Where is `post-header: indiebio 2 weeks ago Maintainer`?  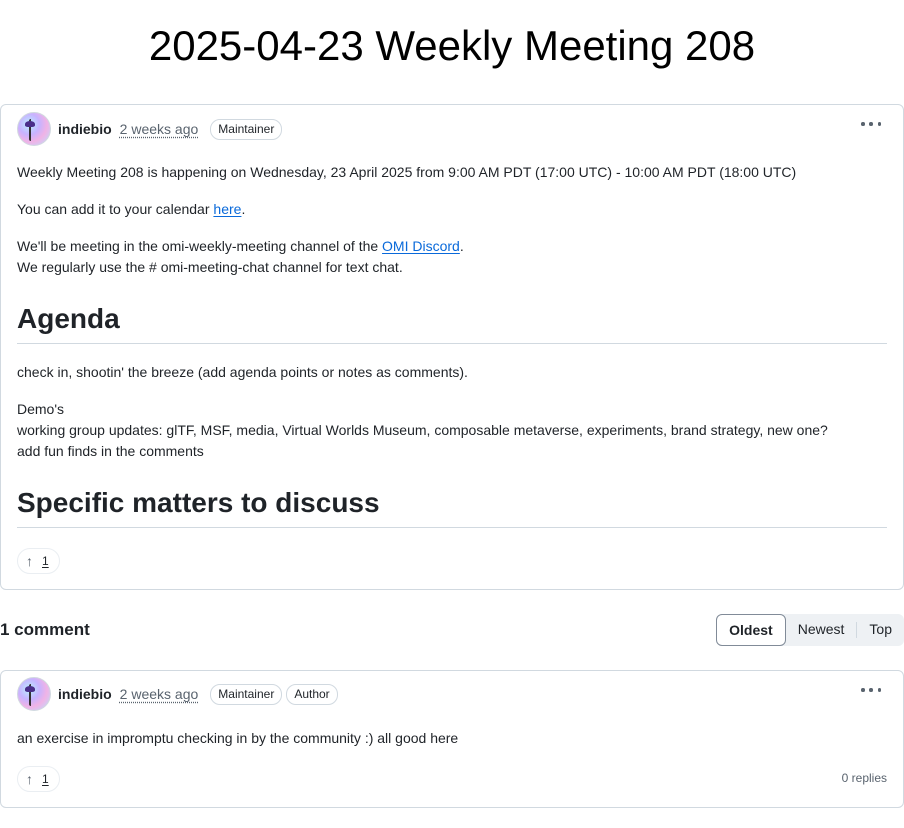 post-header: indiebio 2 weeks ago Maintainer is located at coordinates (150, 129).